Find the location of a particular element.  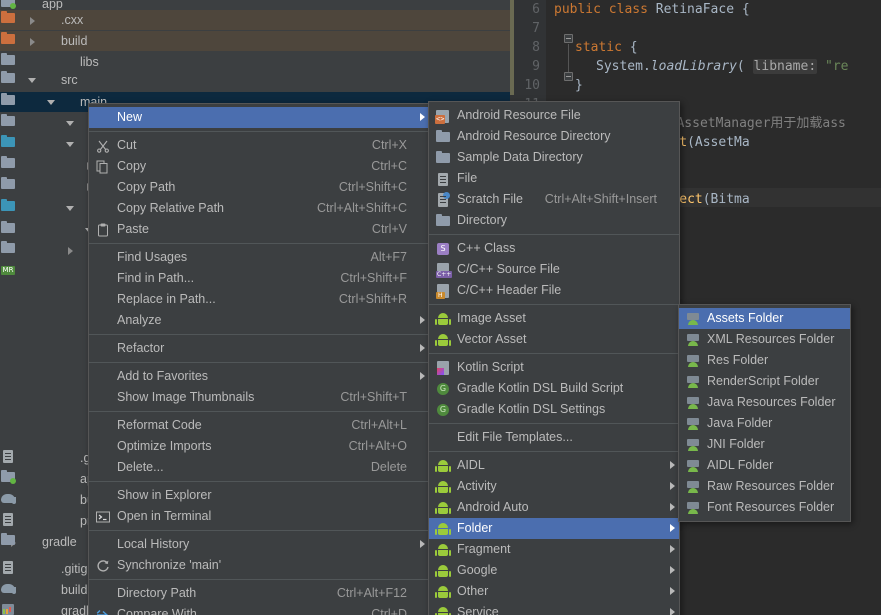

code-line: } is located at coordinates (579, 85).